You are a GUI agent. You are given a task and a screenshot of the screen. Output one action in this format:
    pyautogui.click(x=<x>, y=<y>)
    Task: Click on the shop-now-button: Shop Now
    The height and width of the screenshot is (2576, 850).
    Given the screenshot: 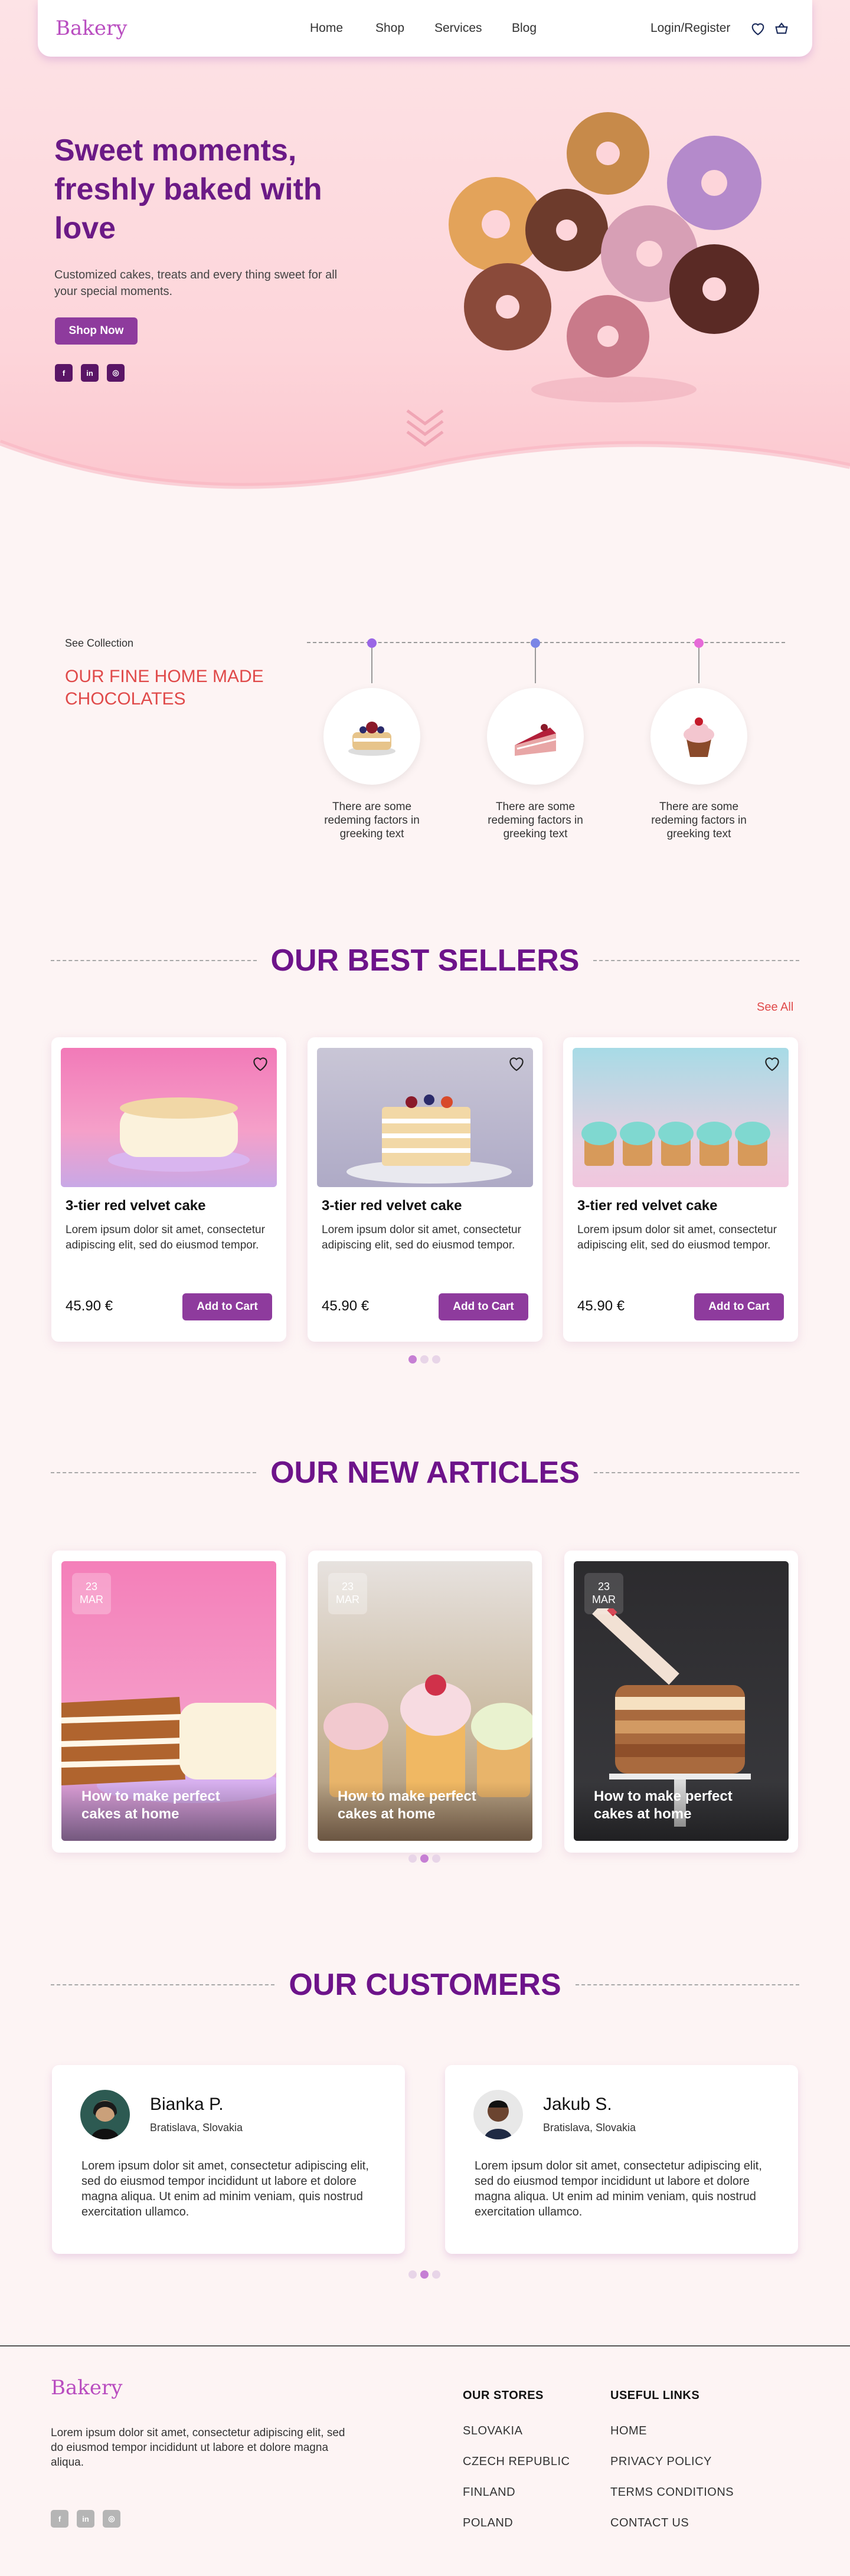 What is the action you would take?
    pyautogui.click(x=96, y=331)
    